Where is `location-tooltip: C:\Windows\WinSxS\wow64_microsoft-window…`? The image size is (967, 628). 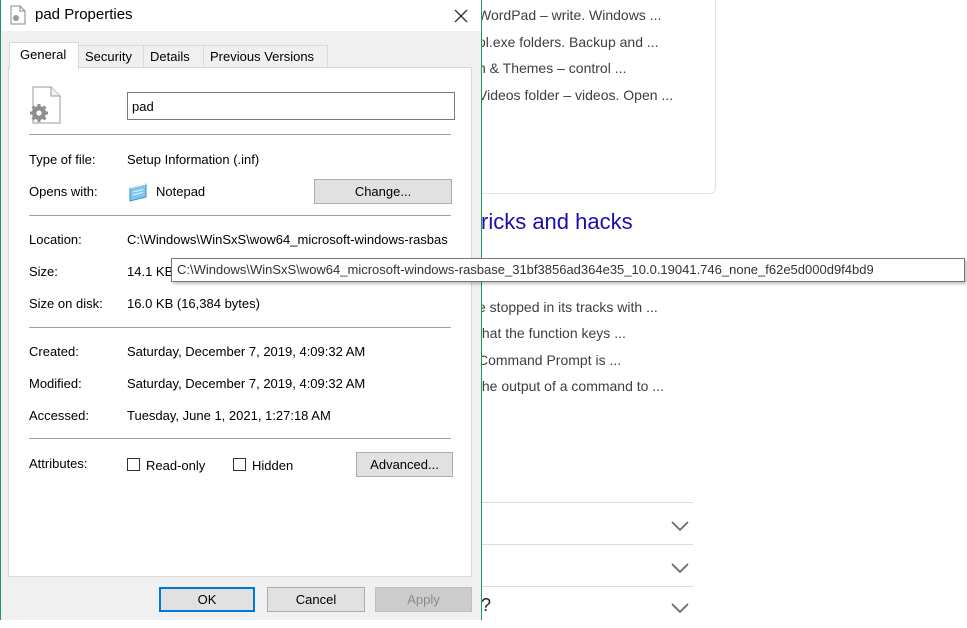 location-tooltip: C:\Windows\WinSxS\wow64_microsoft-window… is located at coordinates (568, 270).